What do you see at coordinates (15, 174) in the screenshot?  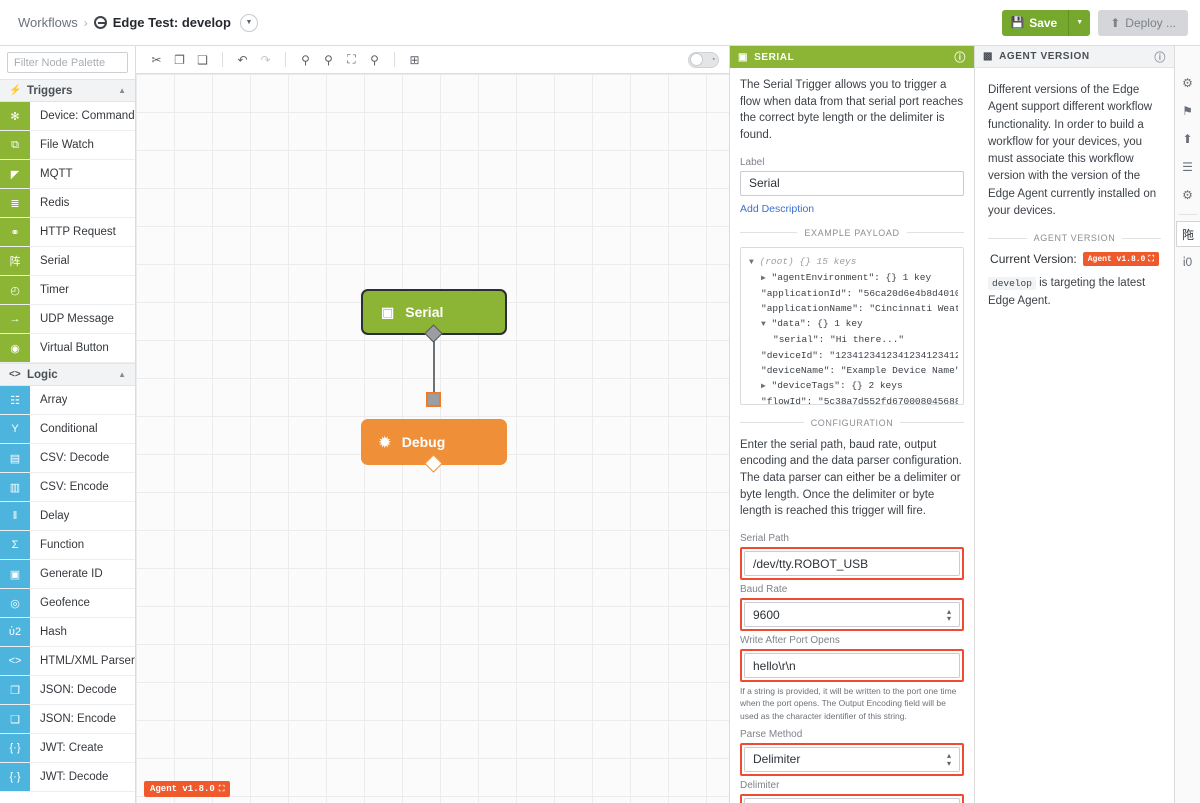 I see `broadcast-icon: ◤` at bounding box center [15, 174].